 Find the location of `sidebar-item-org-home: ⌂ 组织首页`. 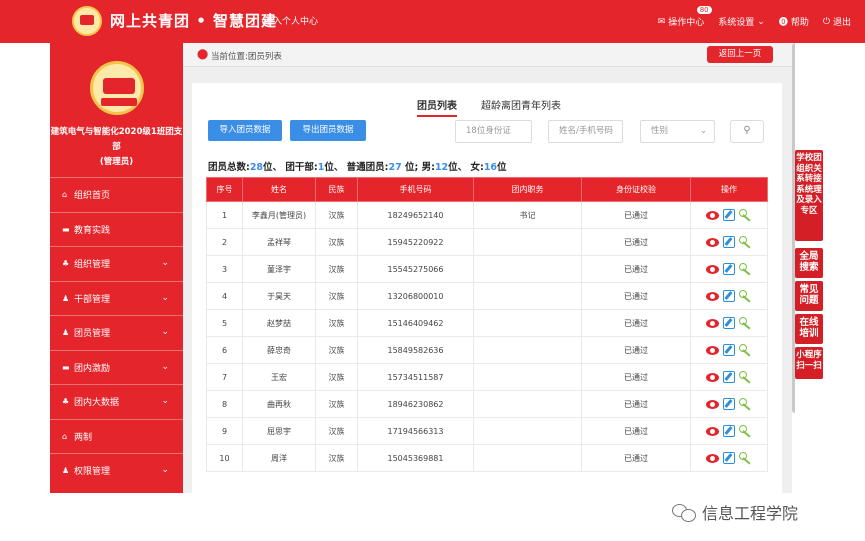

sidebar-item-org-home: ⌂ 组织首页 is located at coordinates (116, 194).